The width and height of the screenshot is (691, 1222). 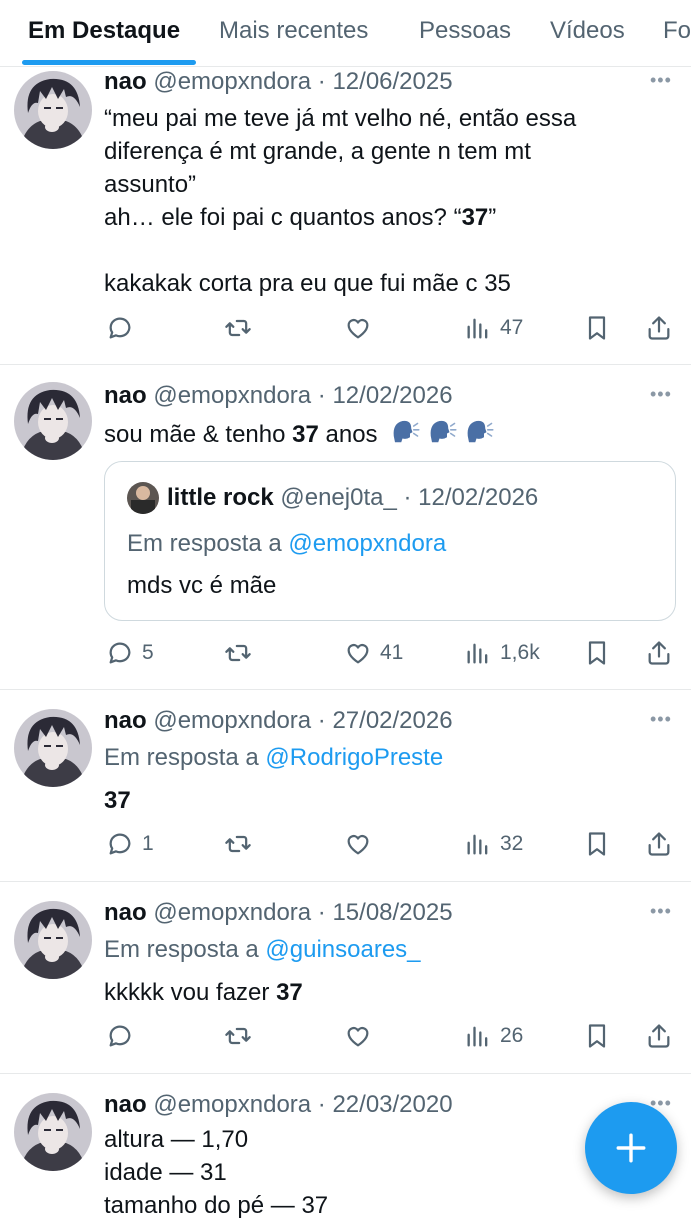 I want to click on timestamp: · 27/02/2026, so click(x=385, y=720).